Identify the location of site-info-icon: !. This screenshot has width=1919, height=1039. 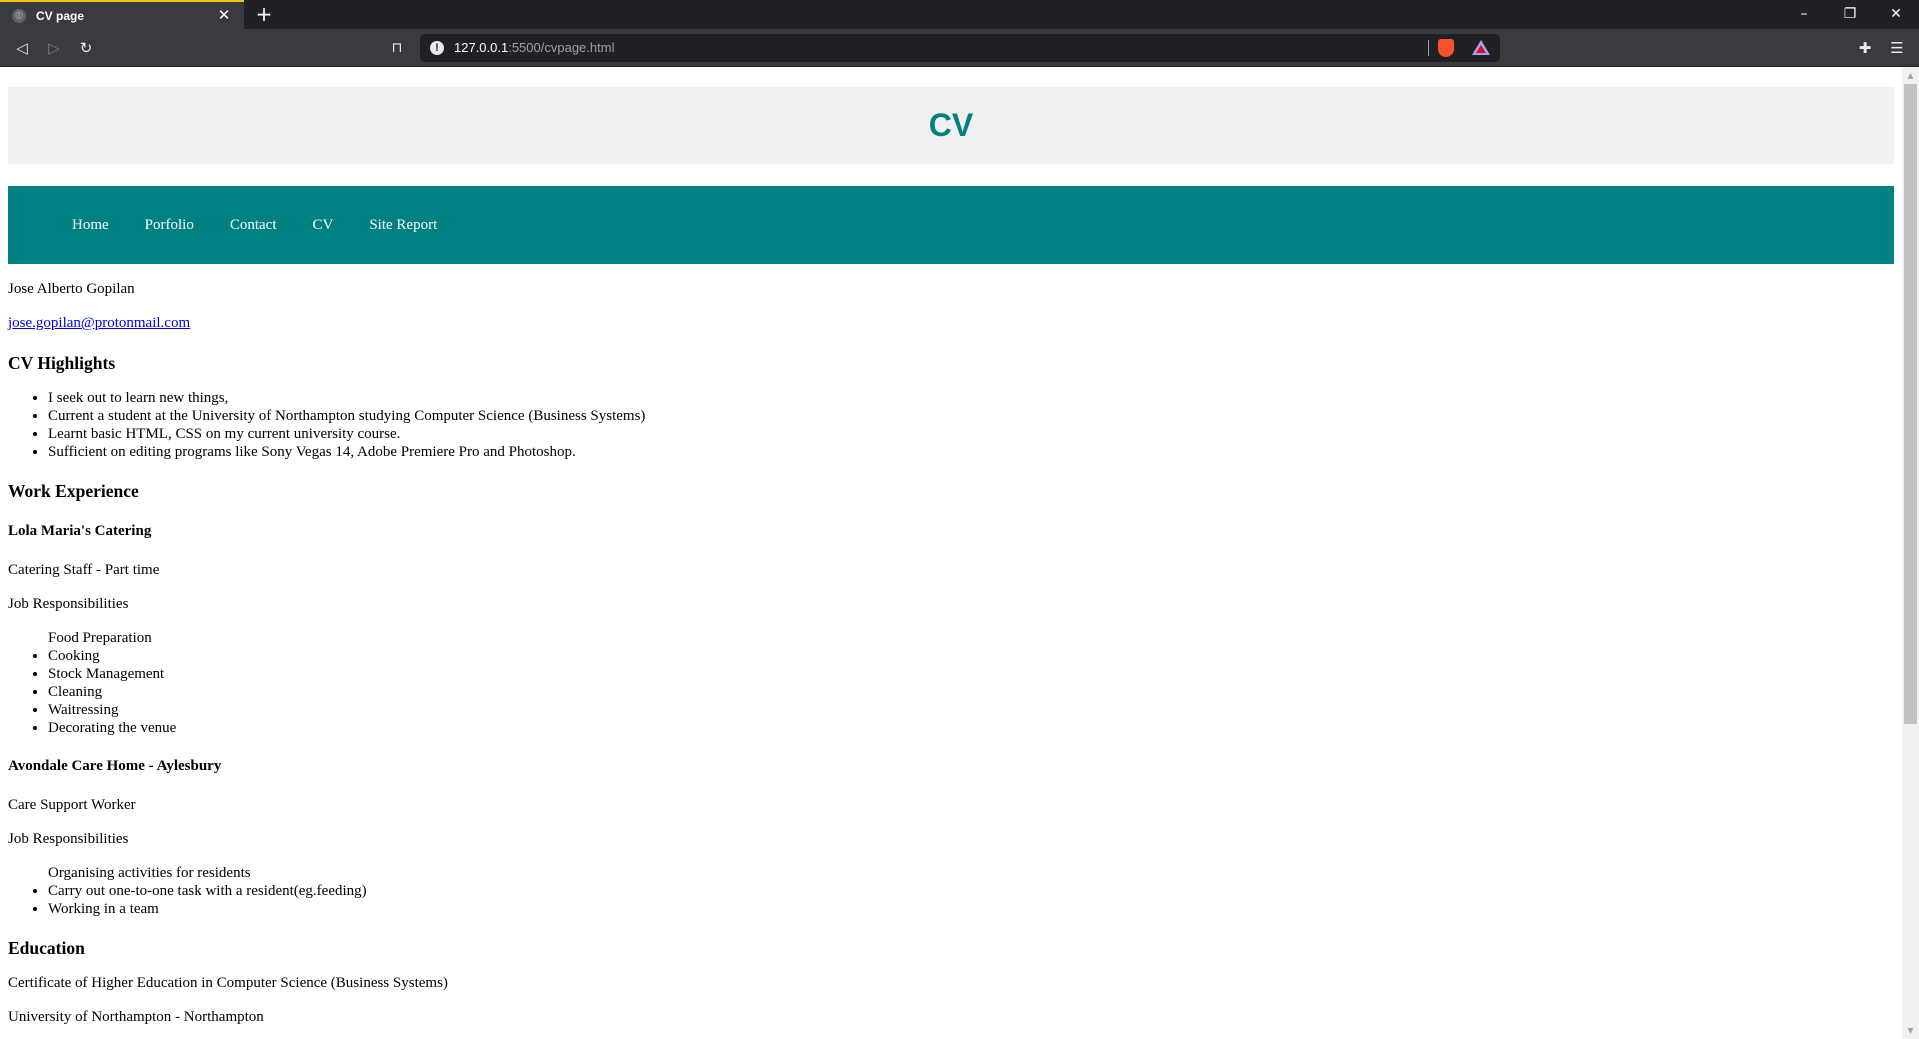
(437, 48).